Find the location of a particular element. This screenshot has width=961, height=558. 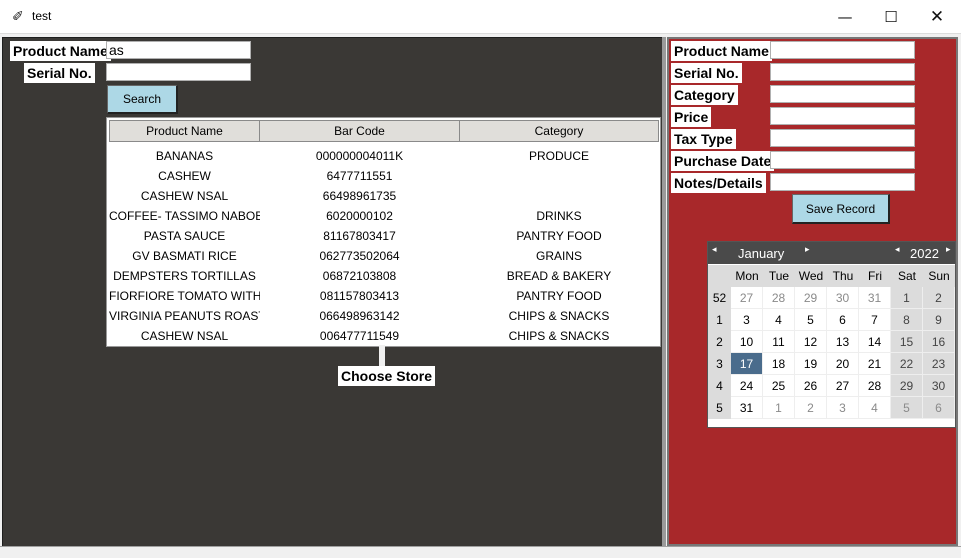

table-row: CASHEW NSAL 006477711549 CHIPS & SNACKS is located at coordinates (383, 336).